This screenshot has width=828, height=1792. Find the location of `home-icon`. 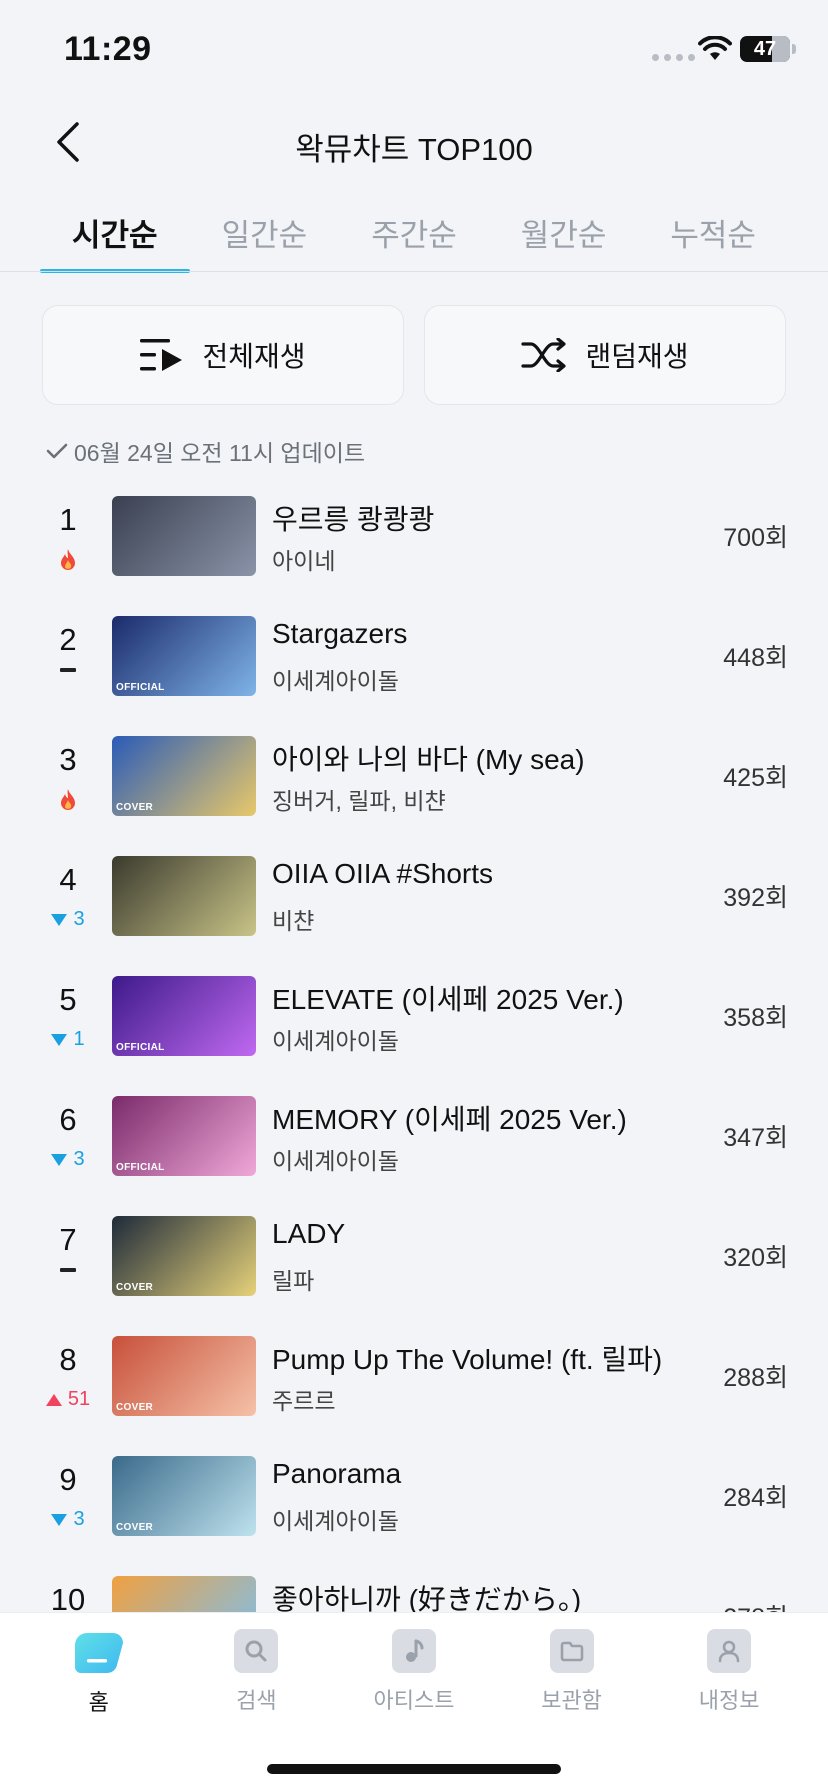

home-icon is located at coordinates (99, 1652).